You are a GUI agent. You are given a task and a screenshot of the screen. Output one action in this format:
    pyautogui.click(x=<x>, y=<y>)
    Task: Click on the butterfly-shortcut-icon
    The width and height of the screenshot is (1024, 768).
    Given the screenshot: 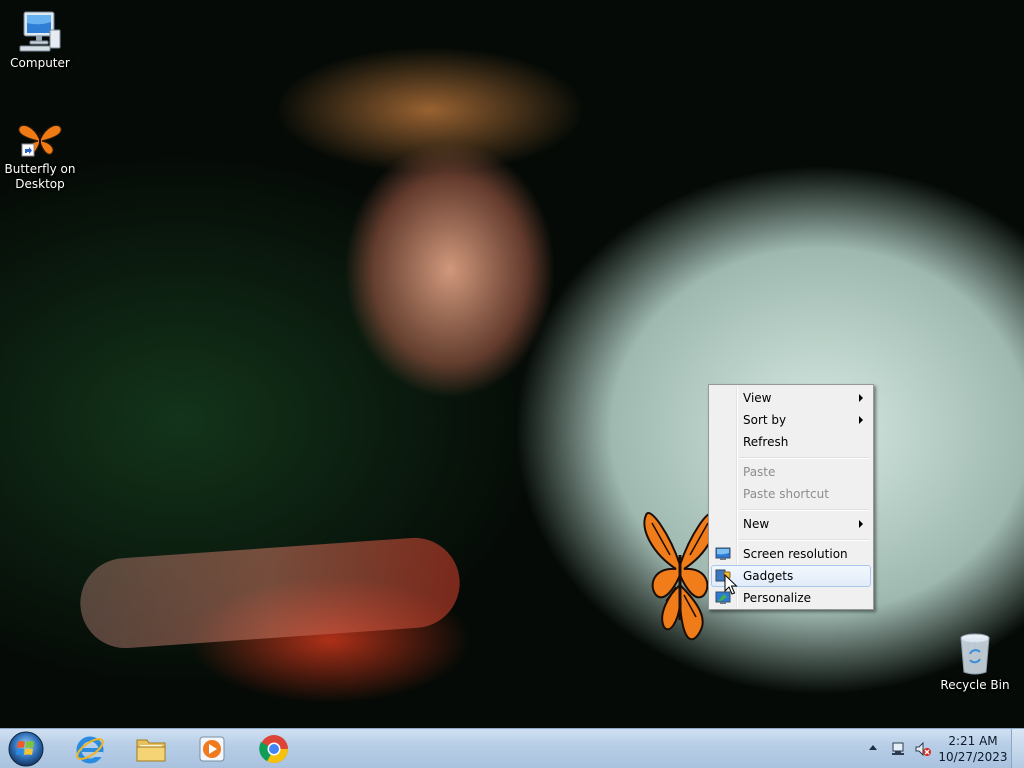 What is the action you would take?
    pyautogui.click(x=40, y=140)
    